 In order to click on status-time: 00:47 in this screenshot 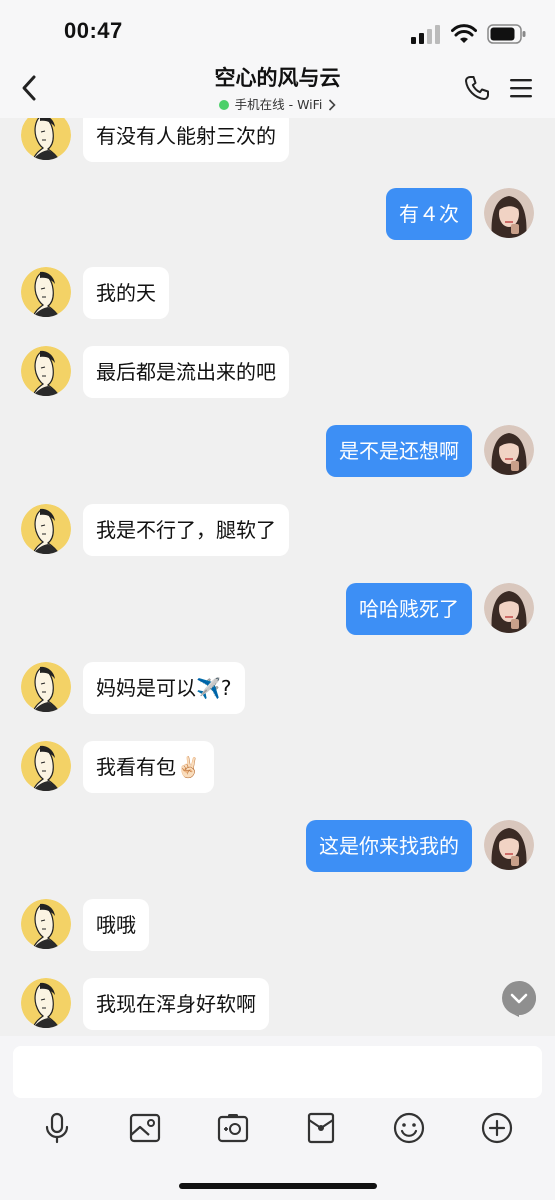, I will do `click(93, 30)`.